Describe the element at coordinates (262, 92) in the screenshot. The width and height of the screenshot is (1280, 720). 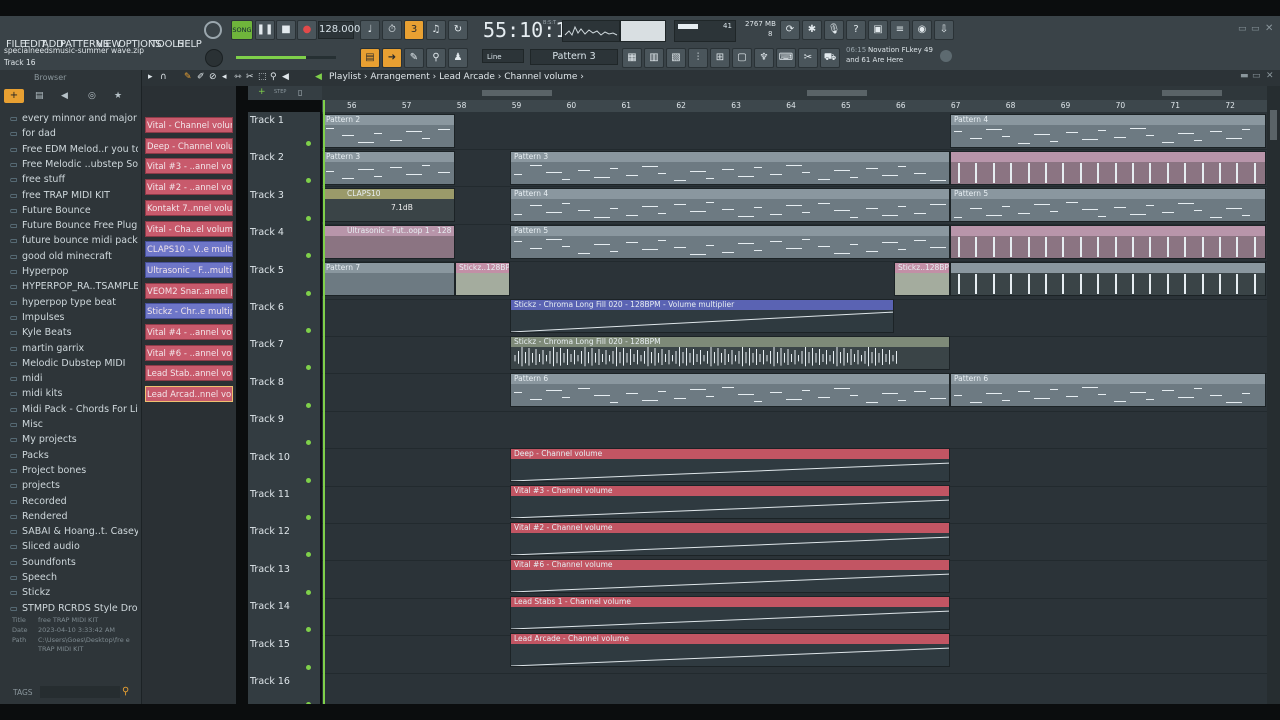
I see `add-track-icon: +` at that location.